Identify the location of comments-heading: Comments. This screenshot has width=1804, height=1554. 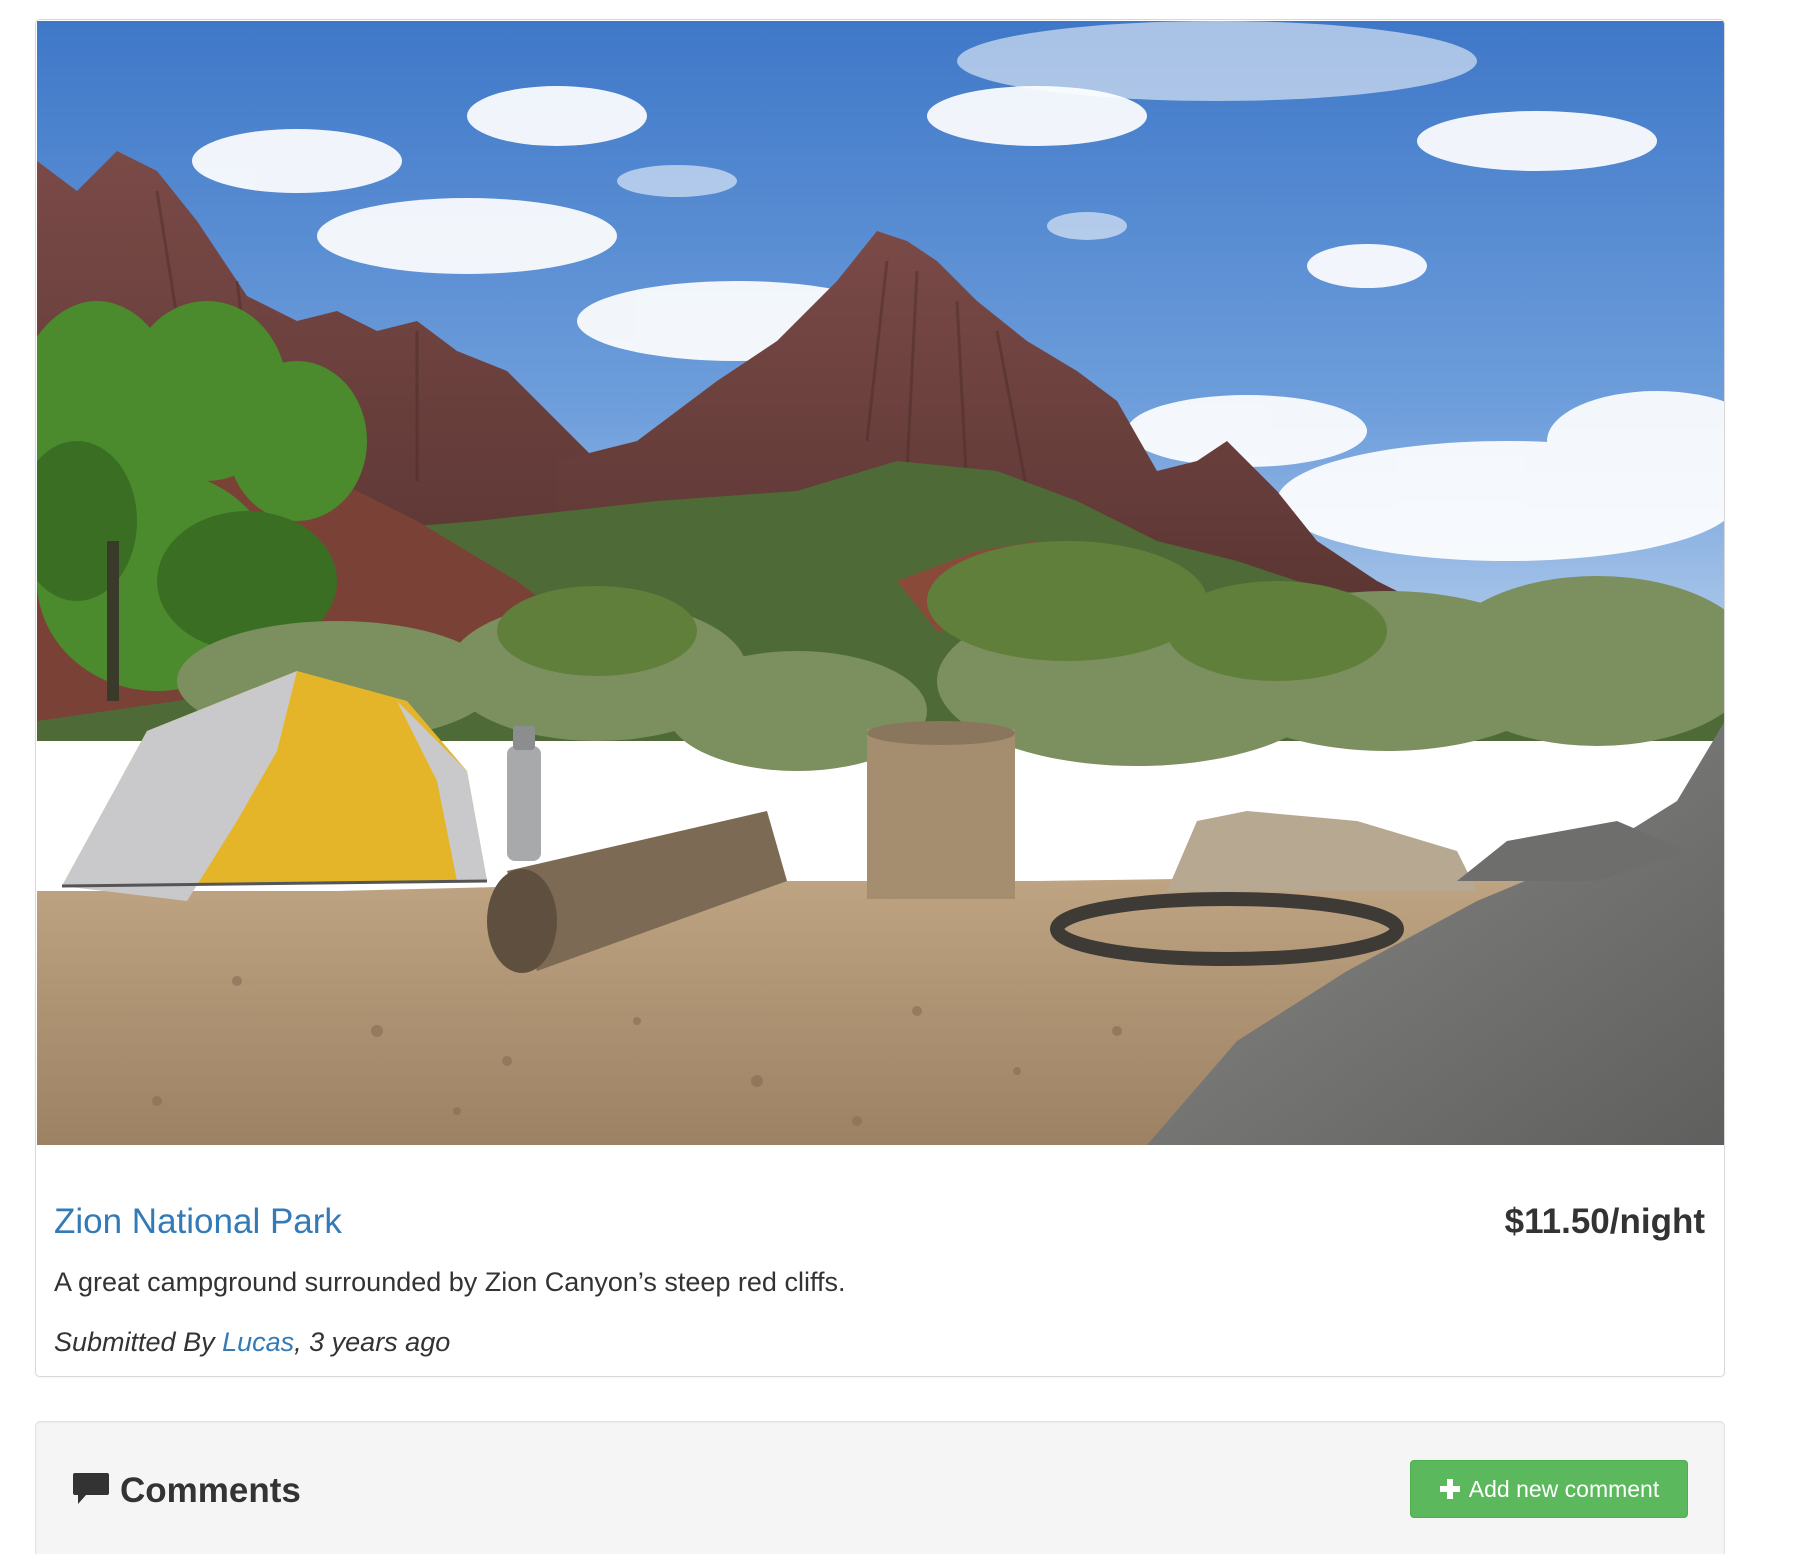
(186, 1491).